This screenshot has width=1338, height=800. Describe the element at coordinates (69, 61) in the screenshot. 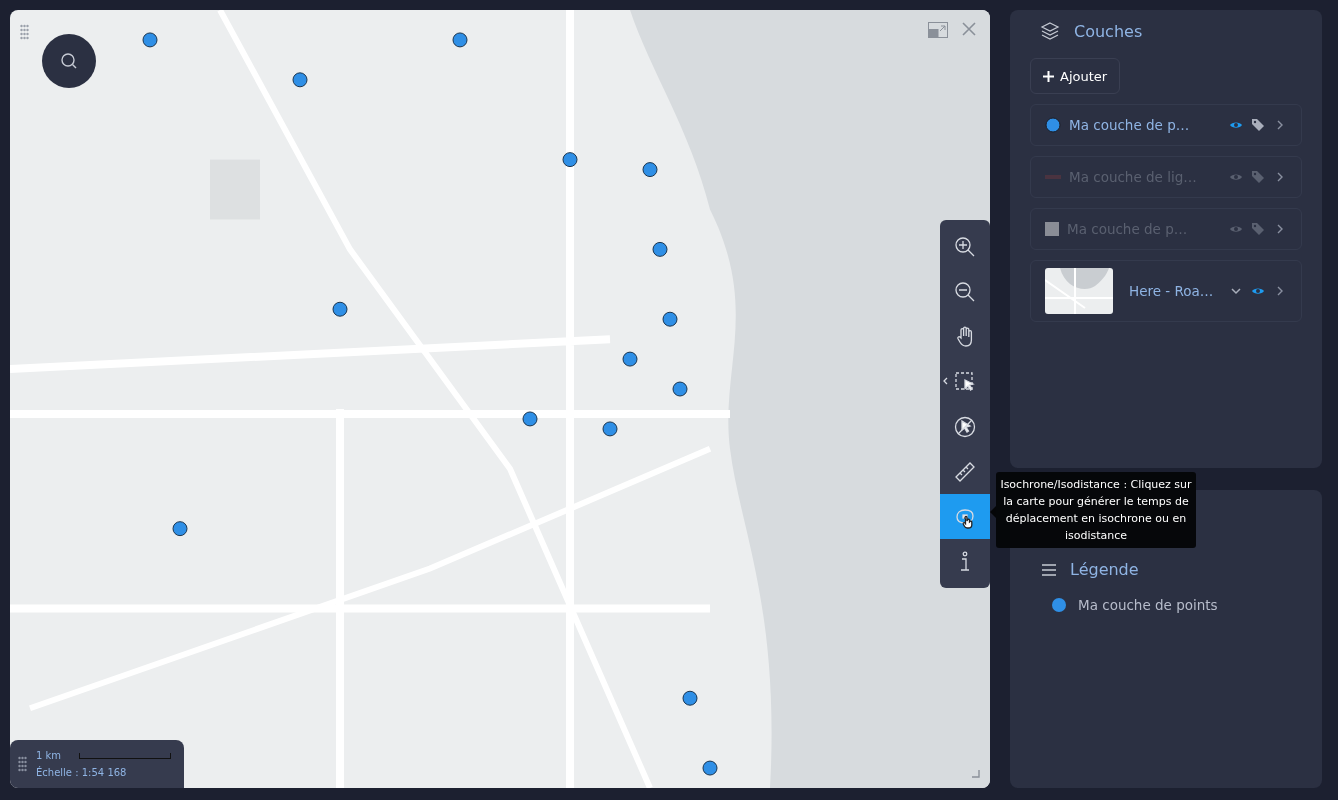

I see `search-icon` at that location.